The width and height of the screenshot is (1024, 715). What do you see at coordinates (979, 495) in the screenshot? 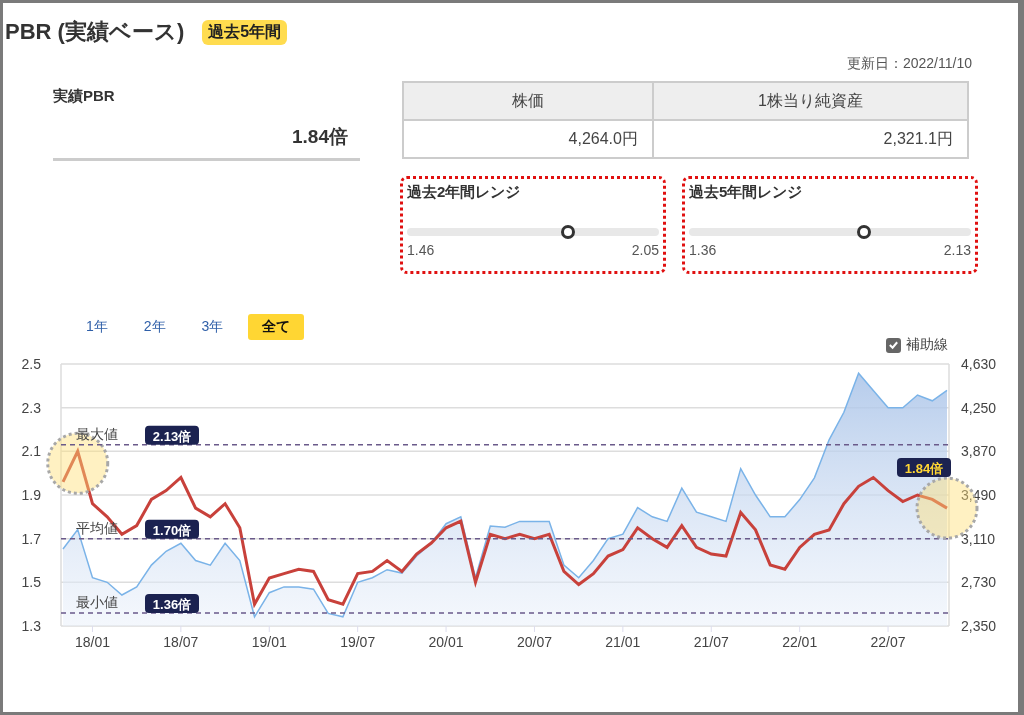
I see `axis-label: 3,490` at bounding box center [979, 495].